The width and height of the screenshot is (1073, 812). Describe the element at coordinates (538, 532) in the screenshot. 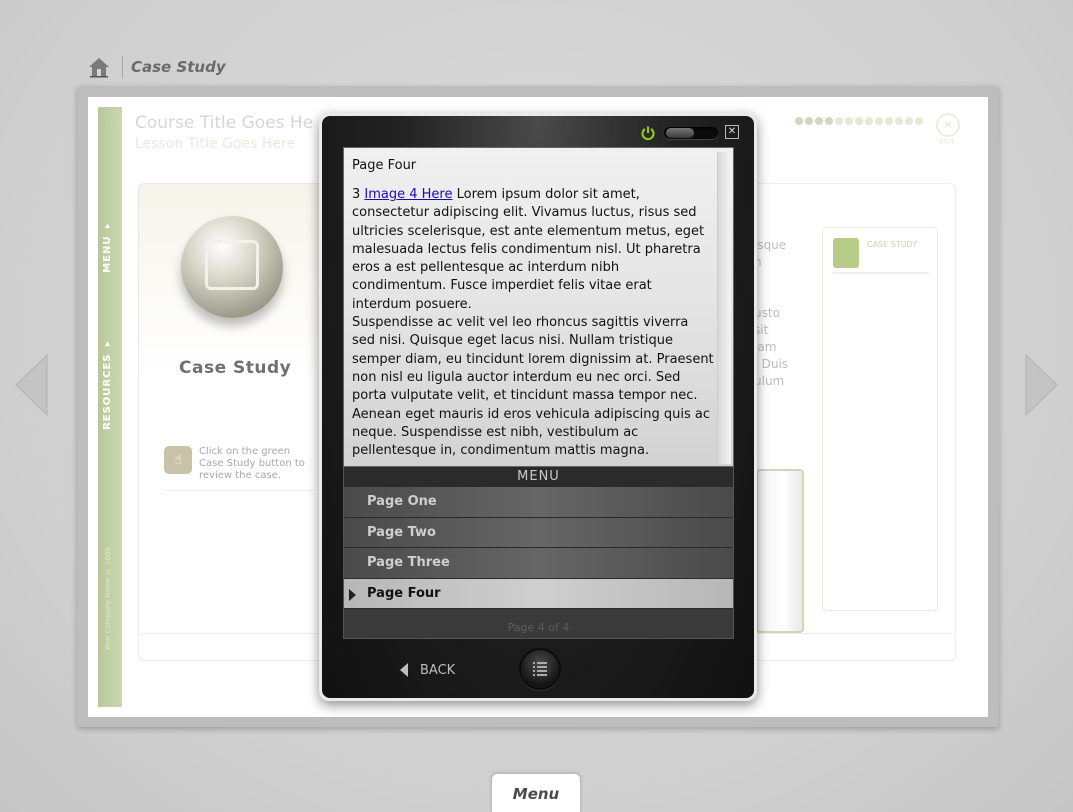

I see `menu-item-page-two: Page Two` at that location.